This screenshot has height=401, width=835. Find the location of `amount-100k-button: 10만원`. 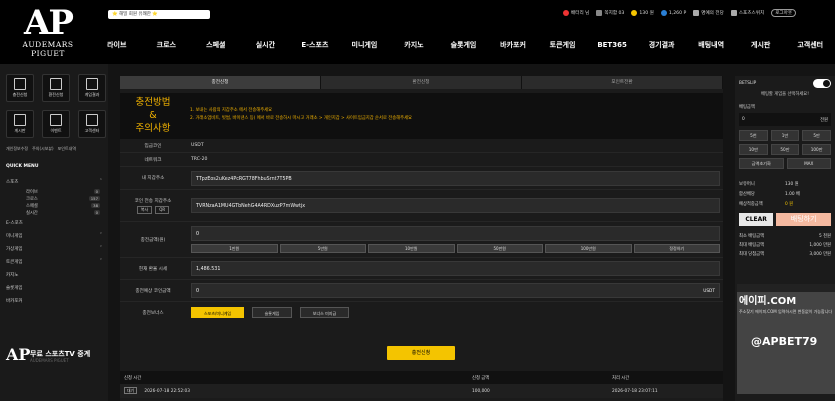

amount-100k-button: 10만원 is located at coordinates (411, 248).